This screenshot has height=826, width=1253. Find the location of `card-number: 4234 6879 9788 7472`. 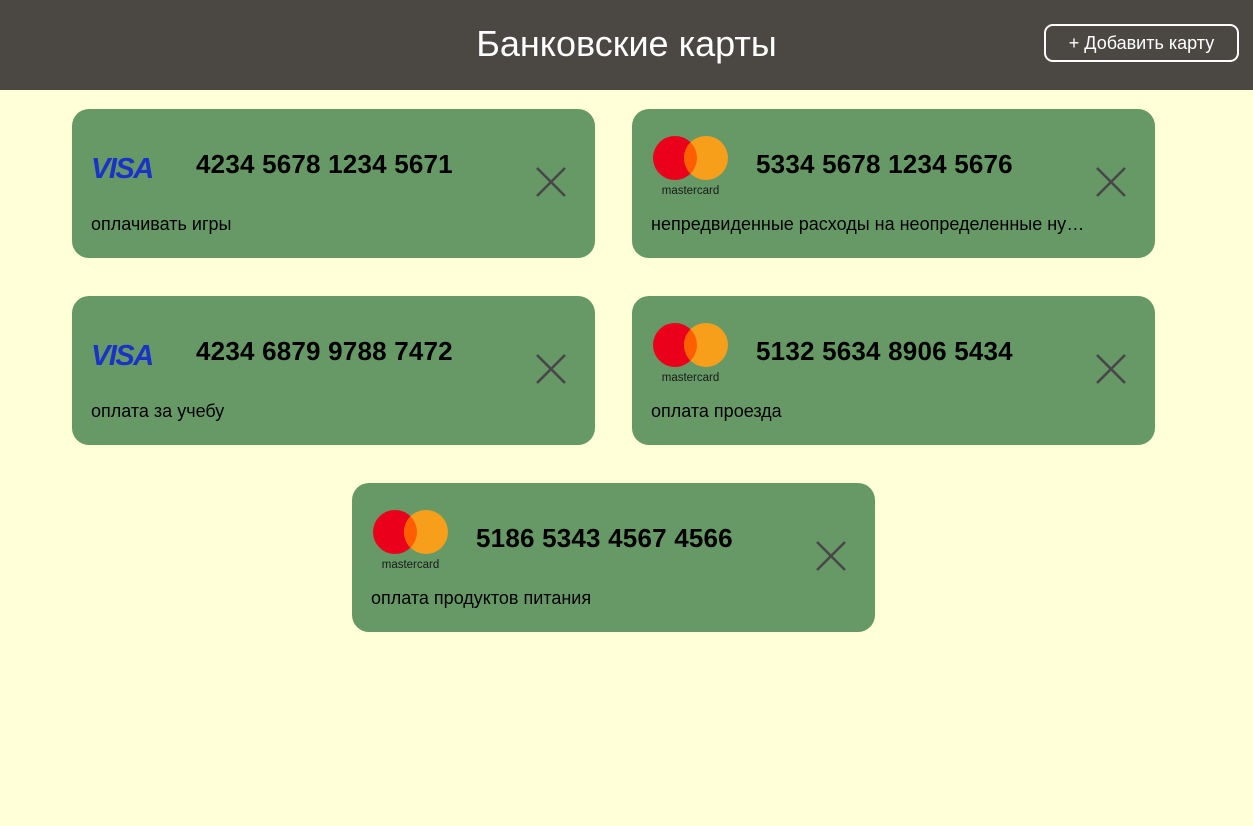

card-number: 4234 6879 9788 7472 is located at coordinates (324, 351).